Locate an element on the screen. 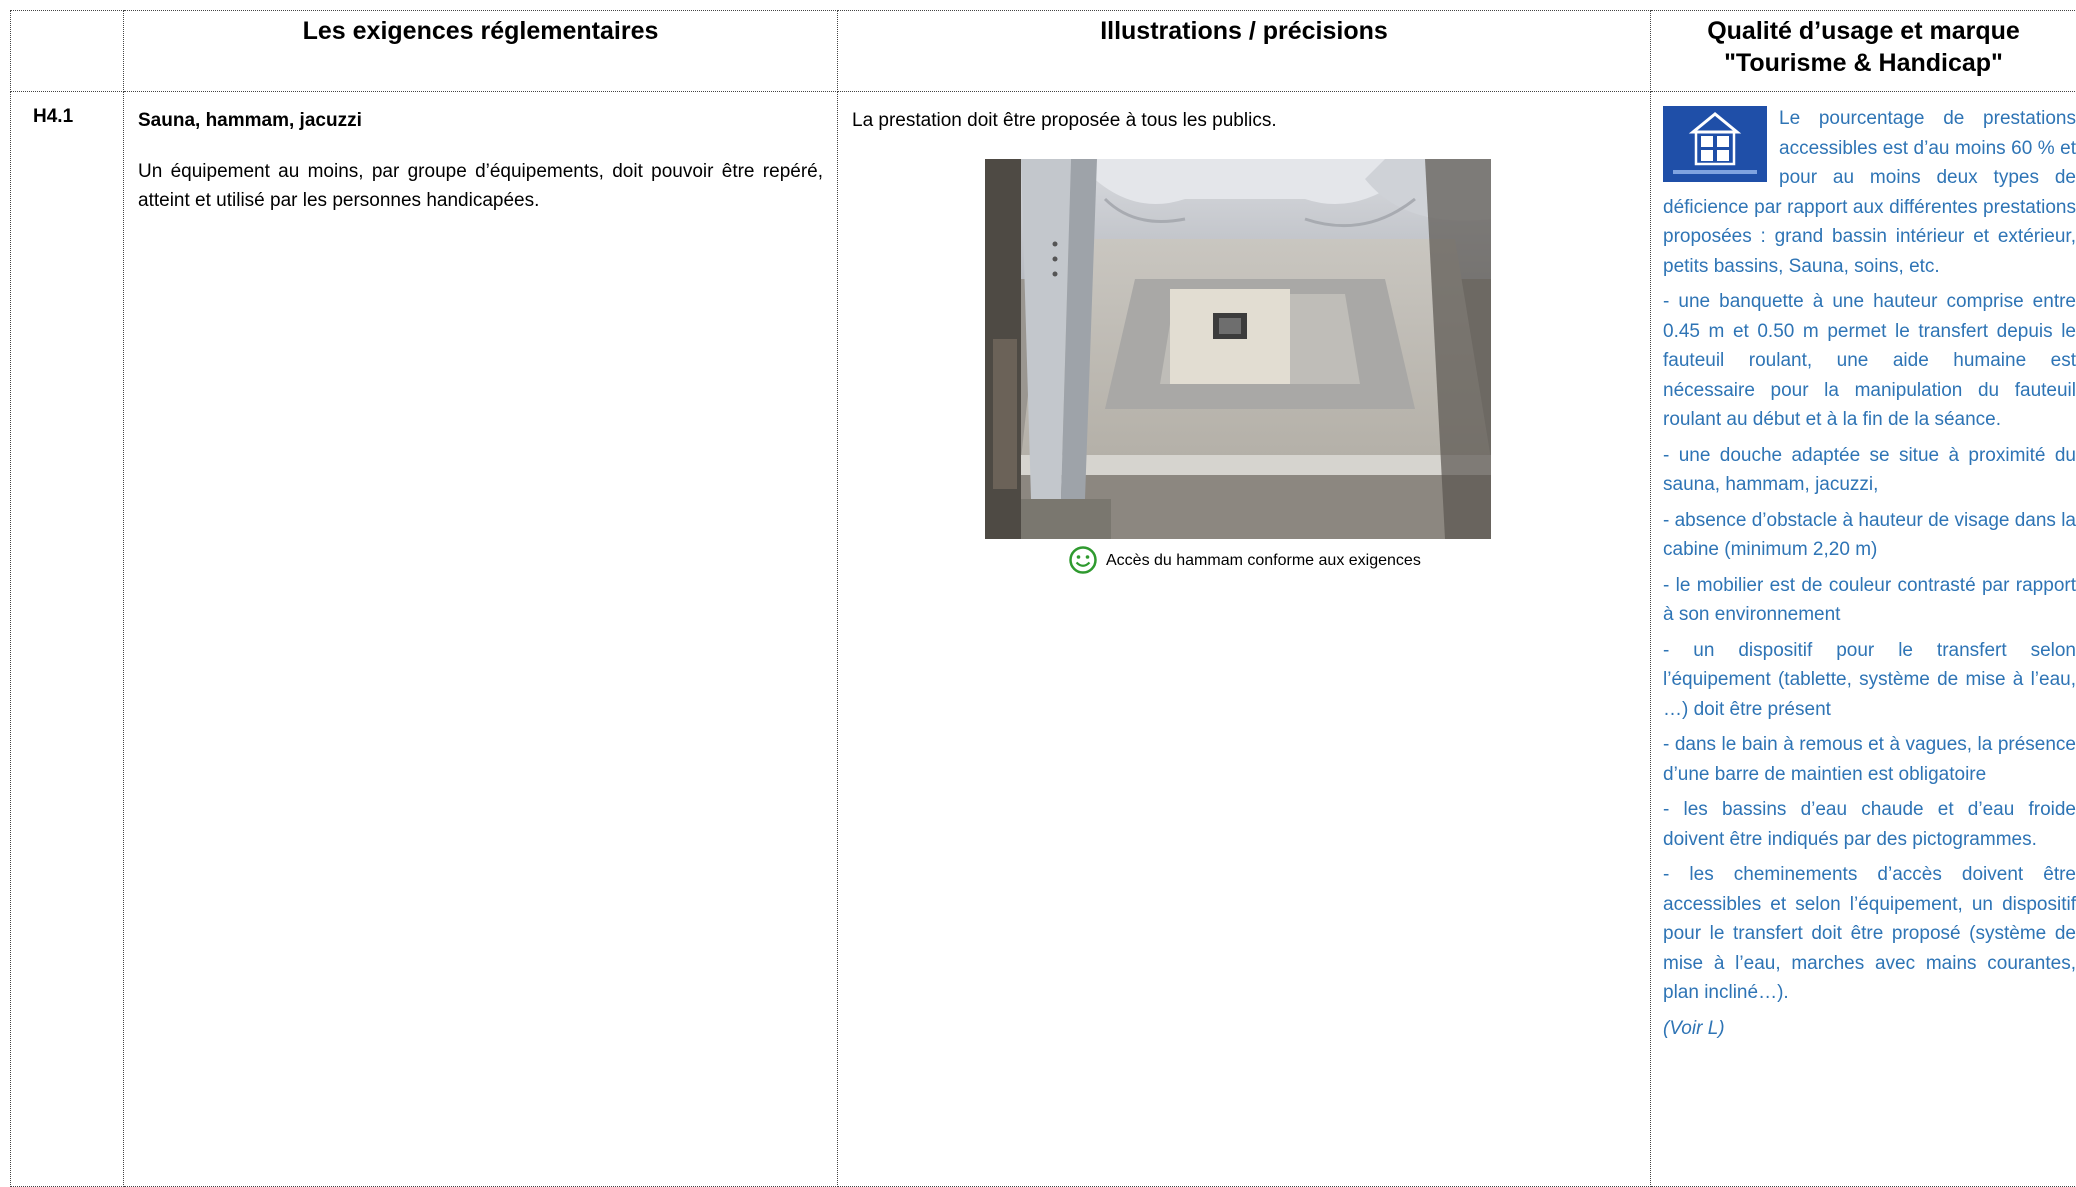 This screenshot has height=1187, width=2076. see-also-reference: (Voir L) is located at coordinates (1869, 1029).